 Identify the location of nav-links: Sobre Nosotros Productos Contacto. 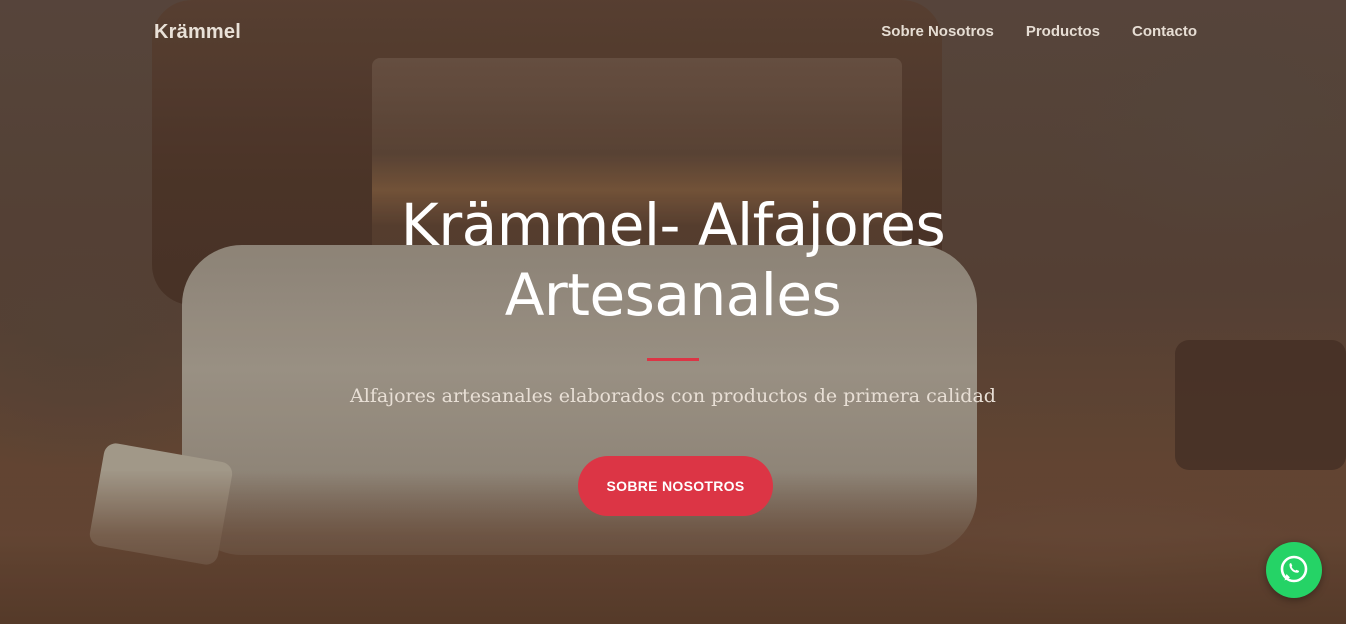
(1039, 31).